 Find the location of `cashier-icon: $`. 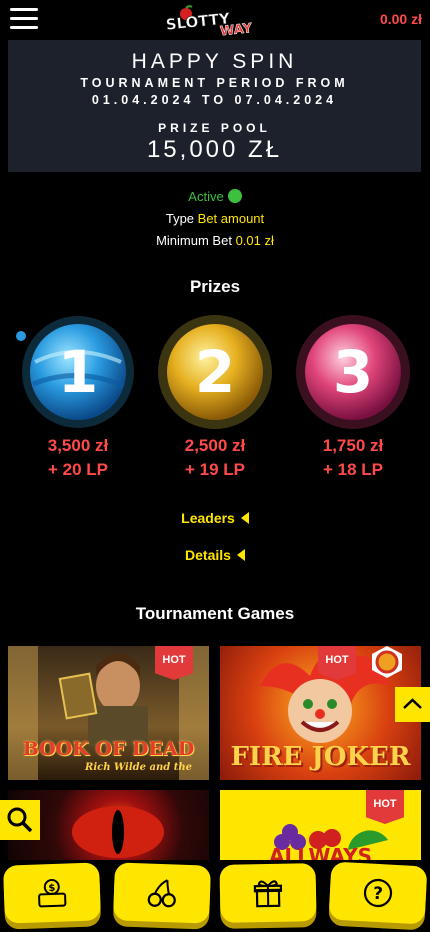

cashier-icon: $ is located at coordinates (52, 893).